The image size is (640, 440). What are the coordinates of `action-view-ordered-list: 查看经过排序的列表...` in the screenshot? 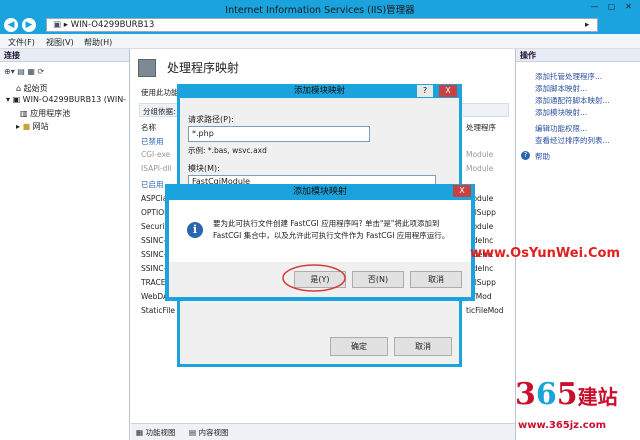 It's located at (572, 140).